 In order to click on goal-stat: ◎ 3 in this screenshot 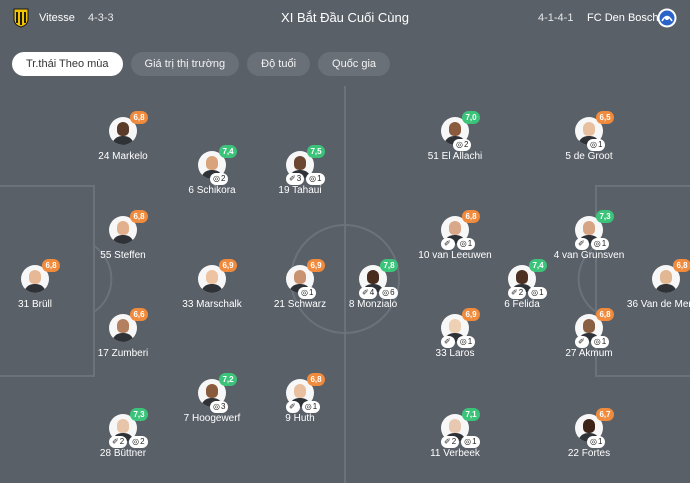, I will do `click(219, 407)`.